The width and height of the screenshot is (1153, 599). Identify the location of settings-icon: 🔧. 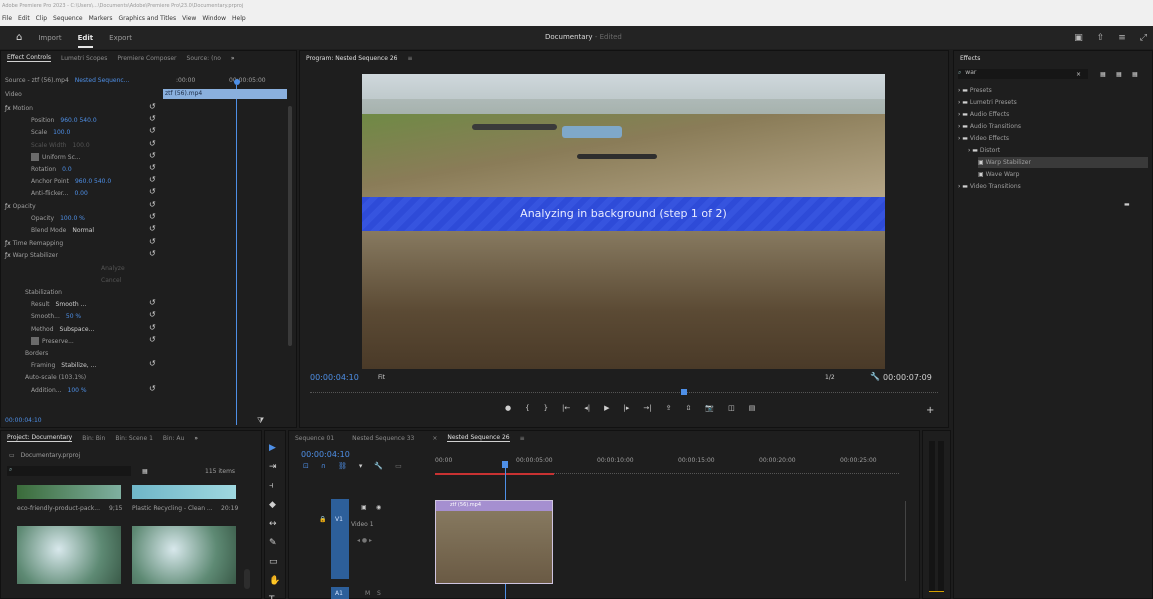
(378, 466).